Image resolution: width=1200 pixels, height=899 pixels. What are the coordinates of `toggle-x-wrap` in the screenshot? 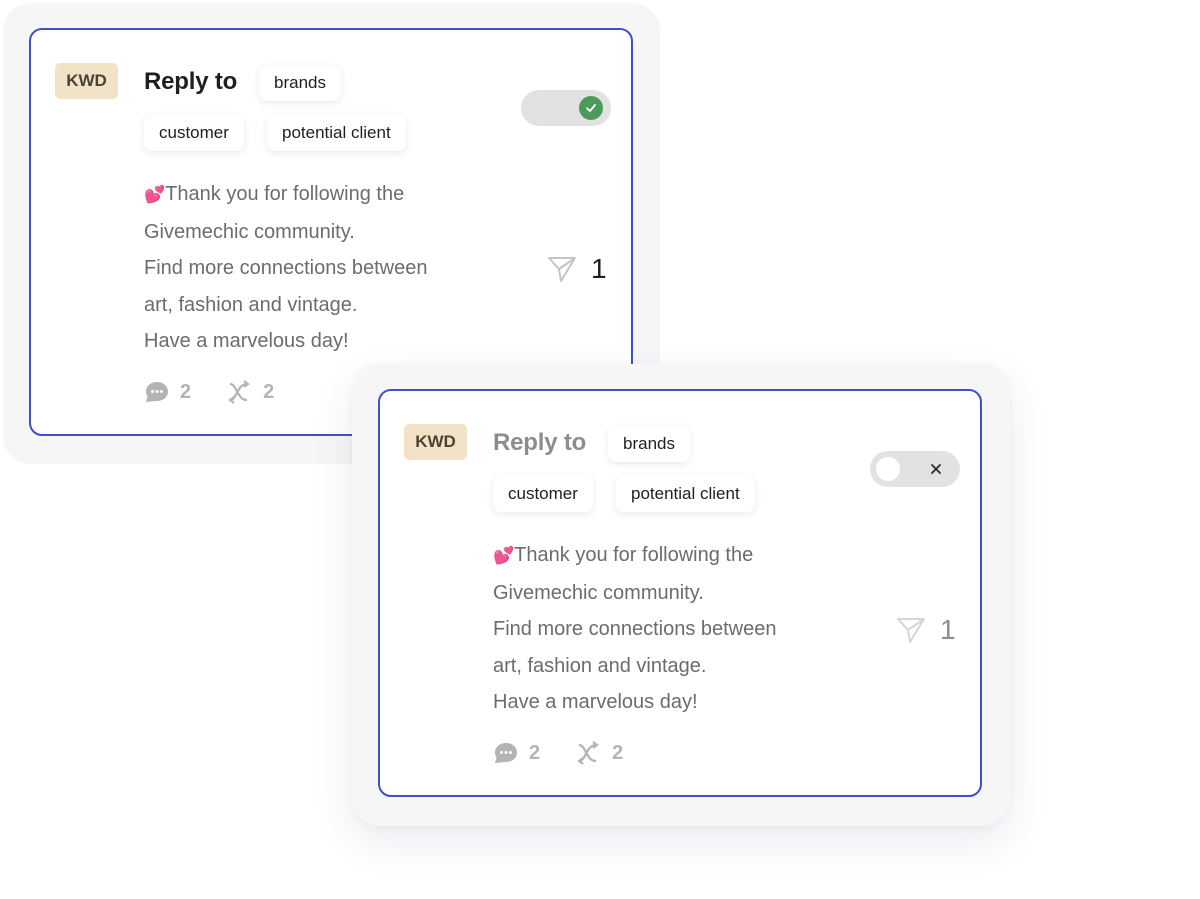 It's located at (936, 469).